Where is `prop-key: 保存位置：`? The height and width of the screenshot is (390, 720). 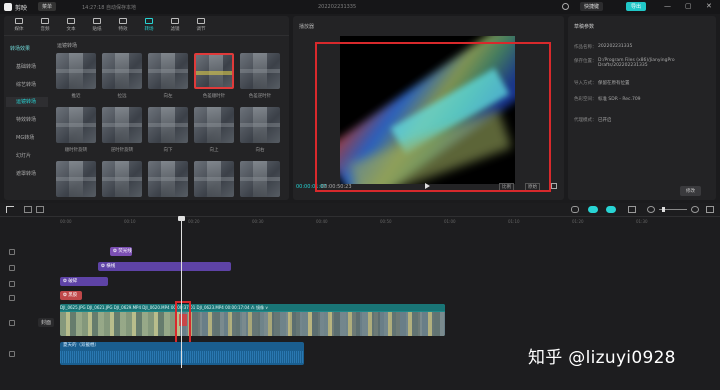 prop-key: 保存位置： is located at coordinates (585, 61).